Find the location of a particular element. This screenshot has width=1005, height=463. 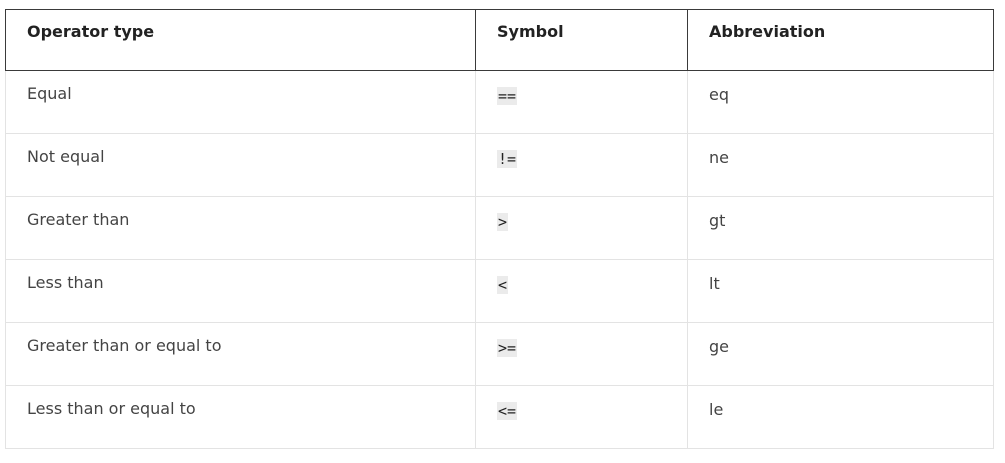

header-row: Operator type Symbol Abbreviation is located at coordinates (499, 40).